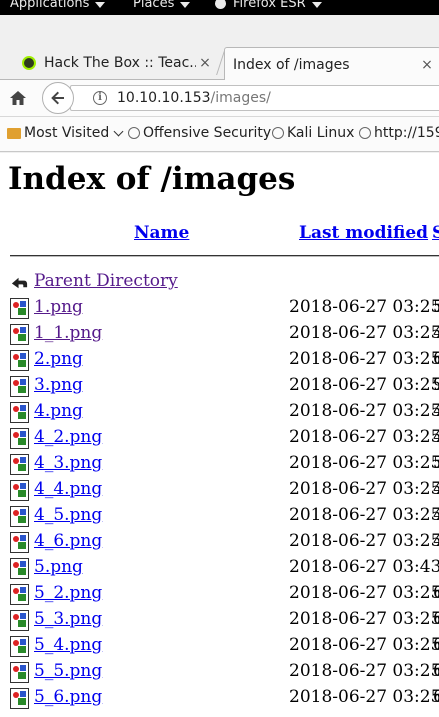  I want to click on home-button, so click(18, 98).